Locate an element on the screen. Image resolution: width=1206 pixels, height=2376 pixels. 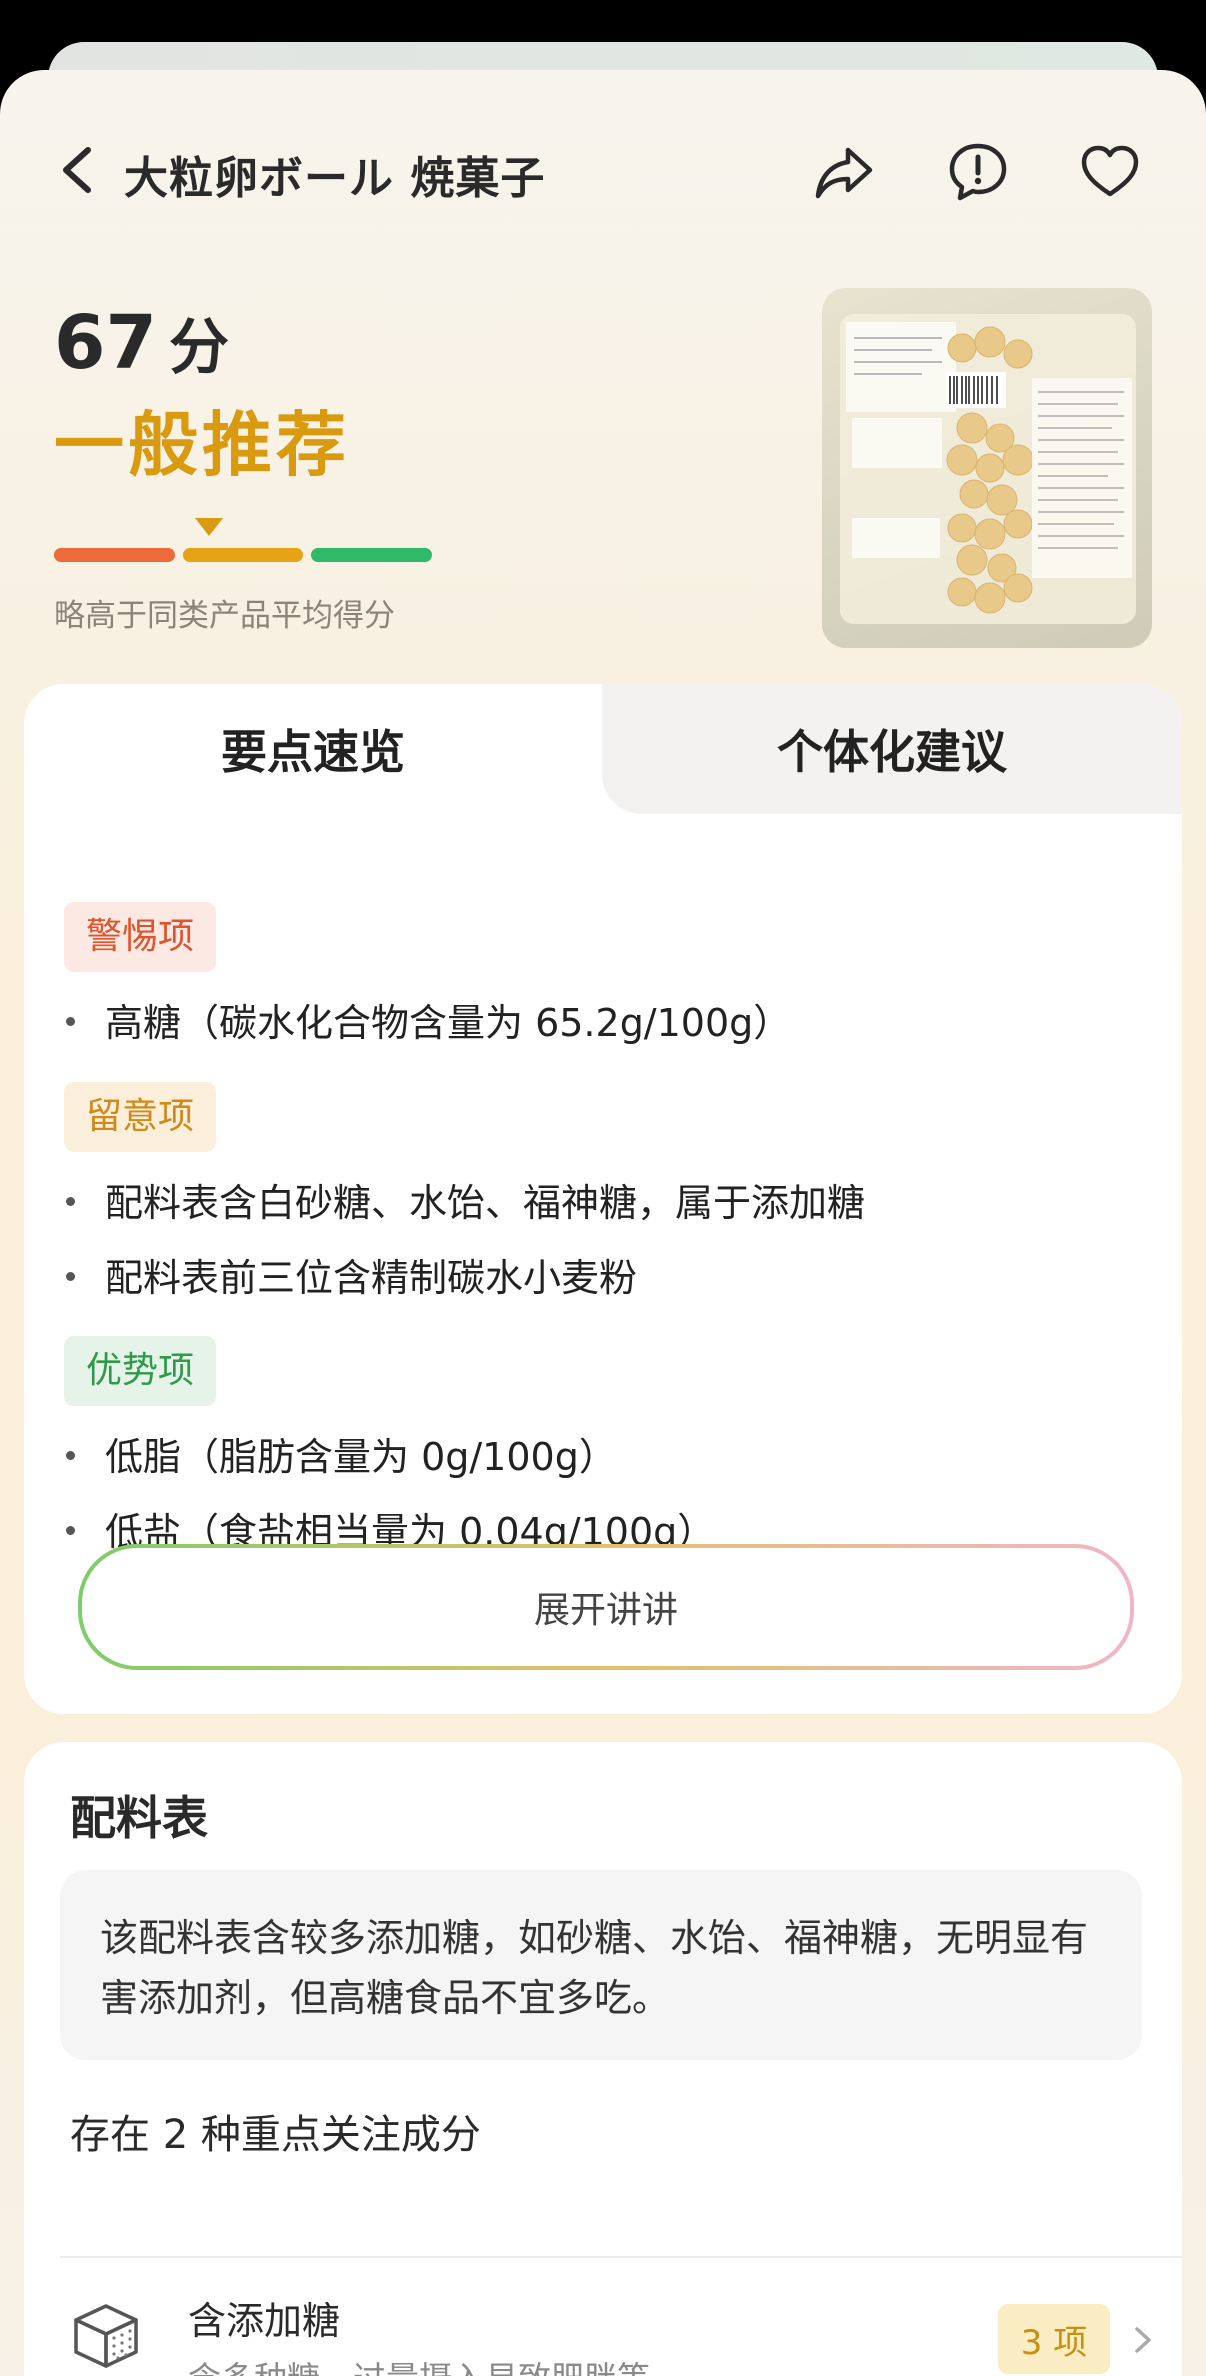
notice-item: 配料表含白砂糖、水饴、福神糖，属于添加糖 is located at coordinates (465, 1199).